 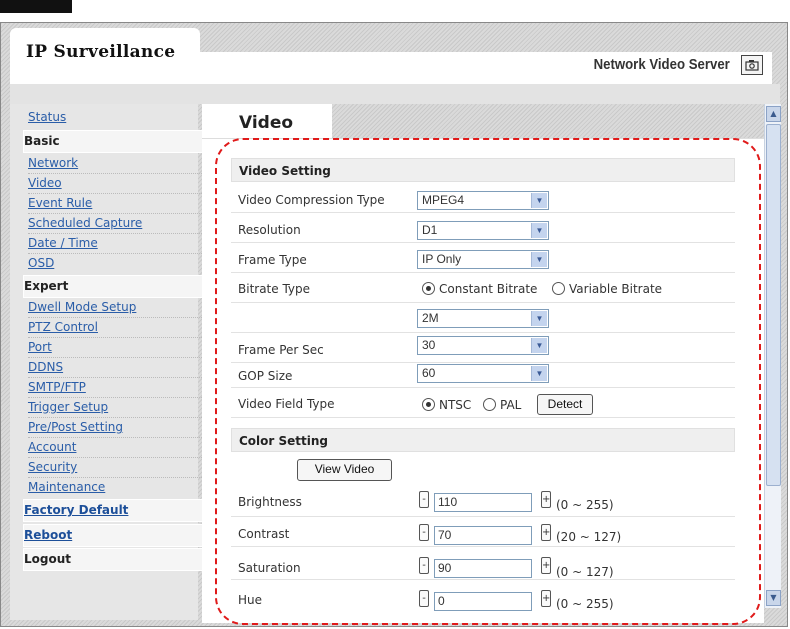 What do you see at coordinates (483, 373) in the screenshot?
I see `gop-select: 60 ▼` at bounding box center [483, 373].